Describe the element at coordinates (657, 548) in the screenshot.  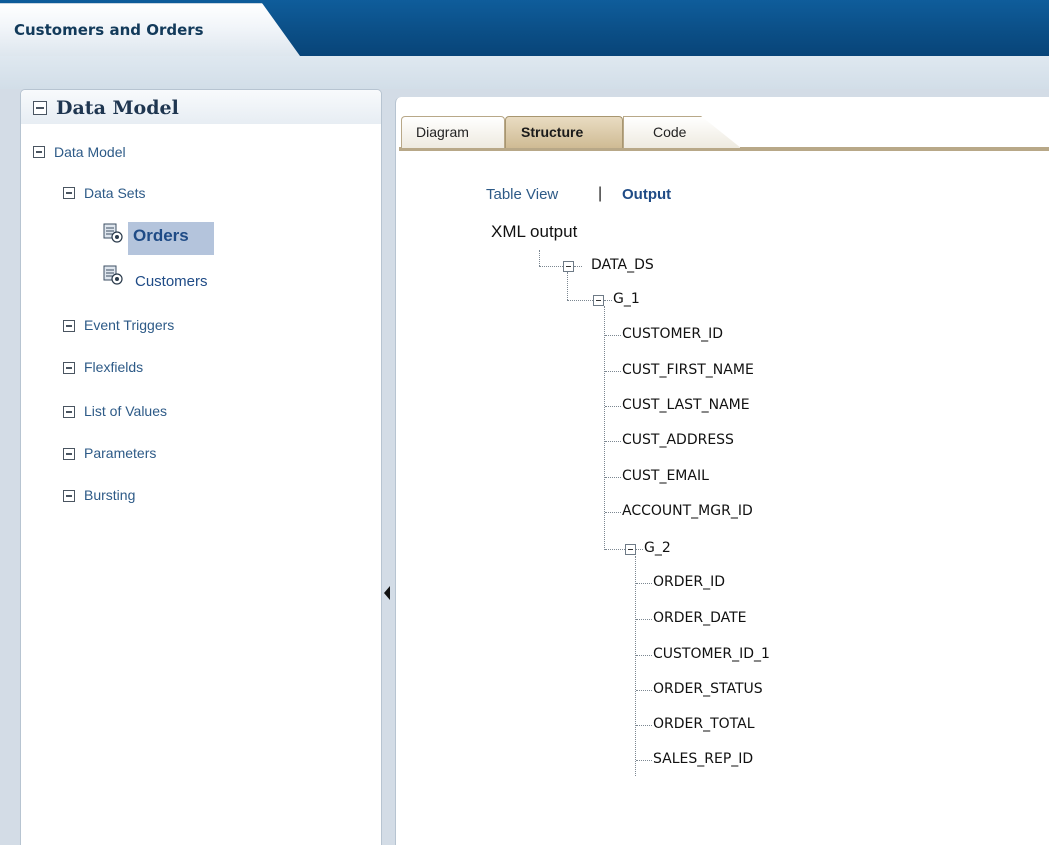
I see `xml-node-g2: G_2` at that location.